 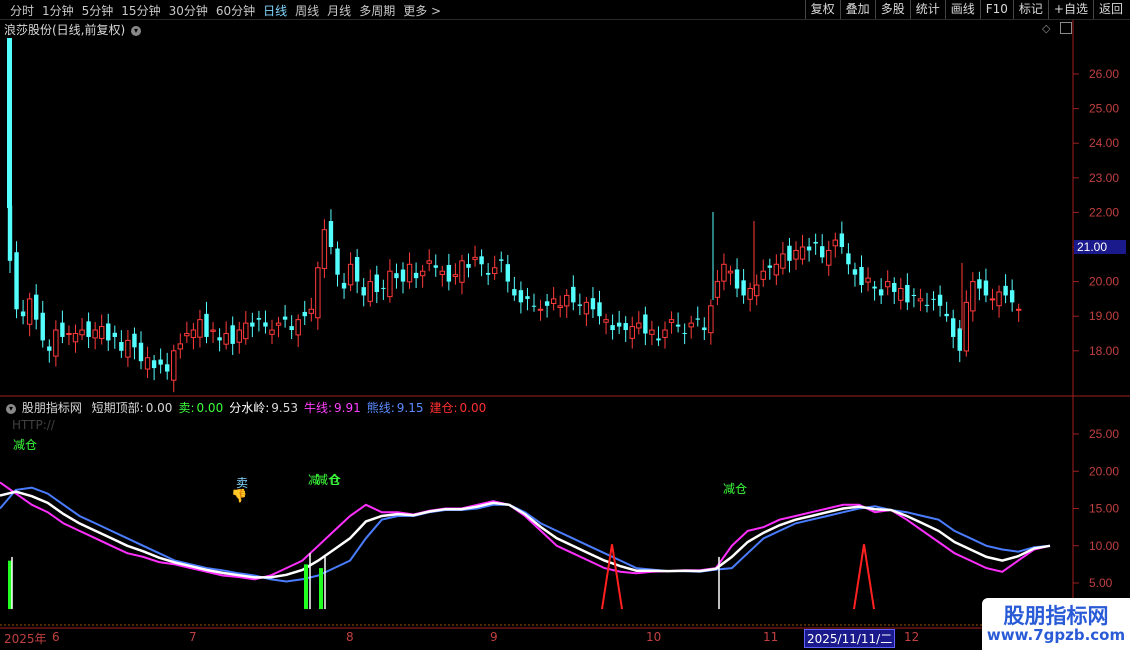 I want to click on indicator-value-0: 0.00, so click(x=159, y=408).